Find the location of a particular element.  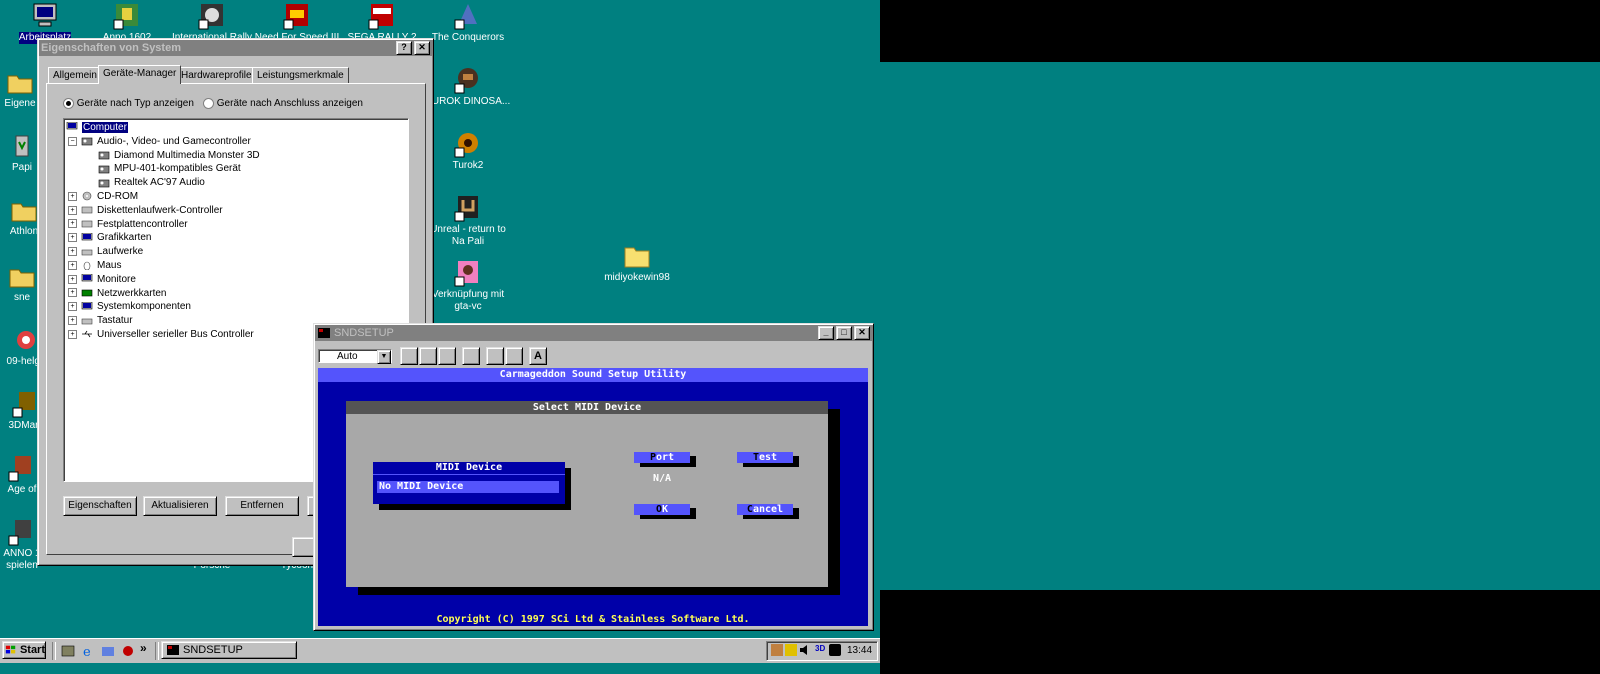

start-button: Start is located at coordinates (24, 650).